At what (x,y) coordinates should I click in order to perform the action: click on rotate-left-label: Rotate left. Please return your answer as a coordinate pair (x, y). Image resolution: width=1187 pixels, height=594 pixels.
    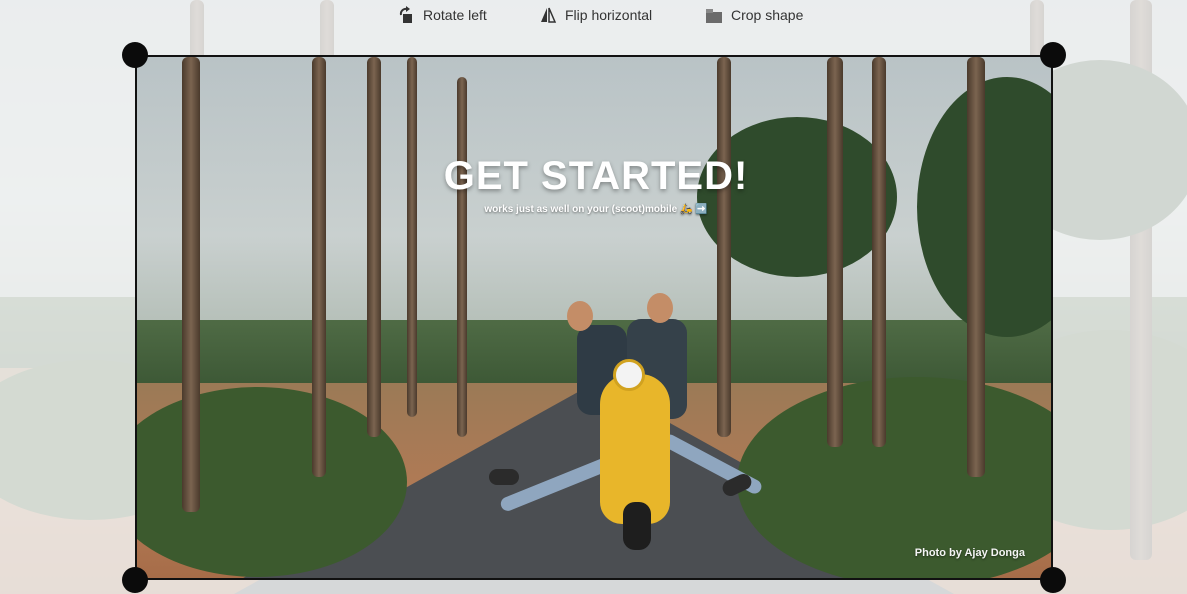
    Looking at the image, I should click on (455, 15).